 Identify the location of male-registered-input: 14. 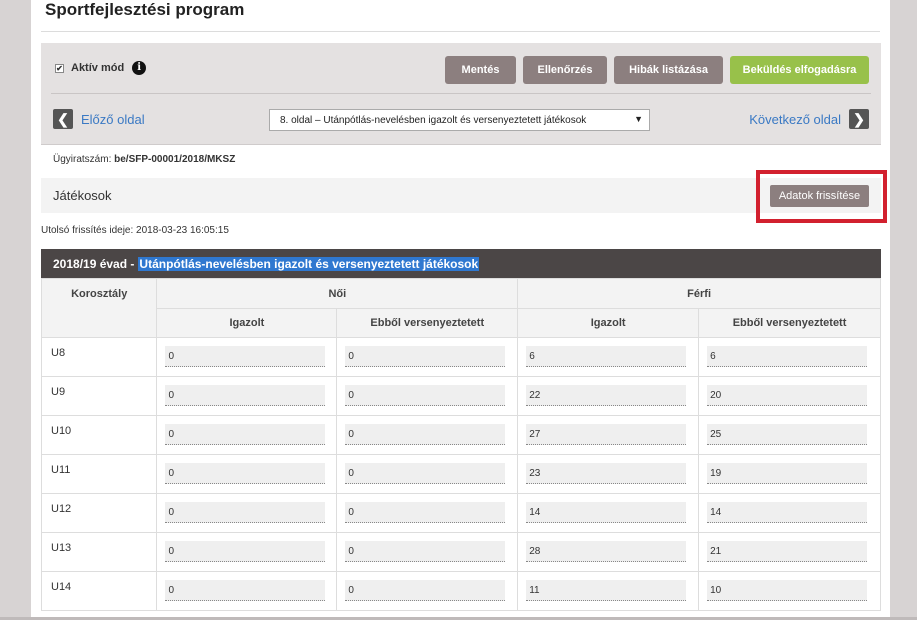
(606, 512).